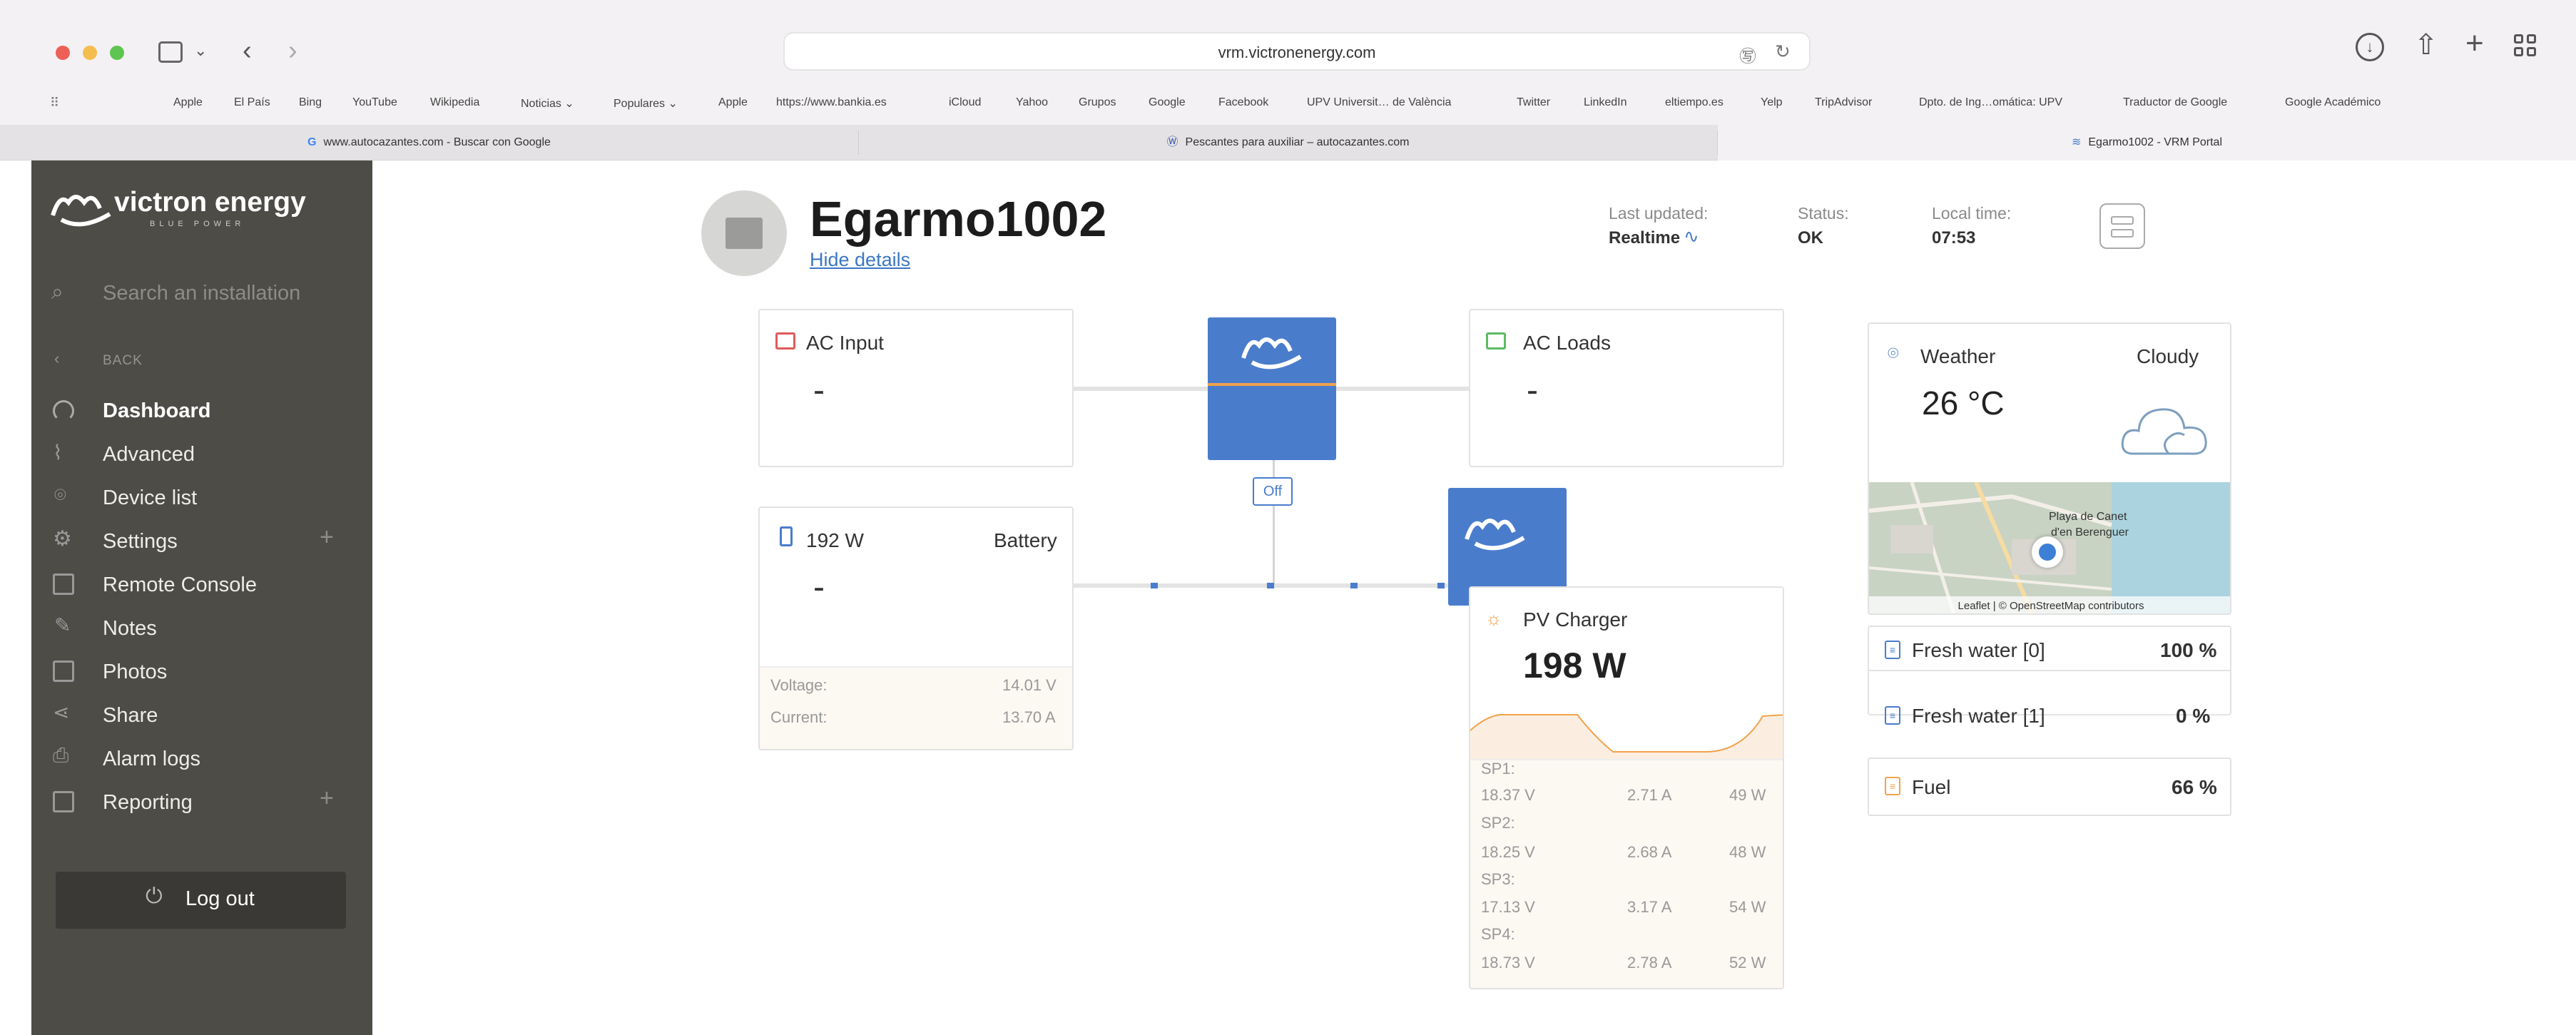 This screenshot has width=2576, height=1035. What do you see at coordinates (327, 537) in the screenshot?
I see `settings-expand-icon: +` at bounding box center [327, 537].